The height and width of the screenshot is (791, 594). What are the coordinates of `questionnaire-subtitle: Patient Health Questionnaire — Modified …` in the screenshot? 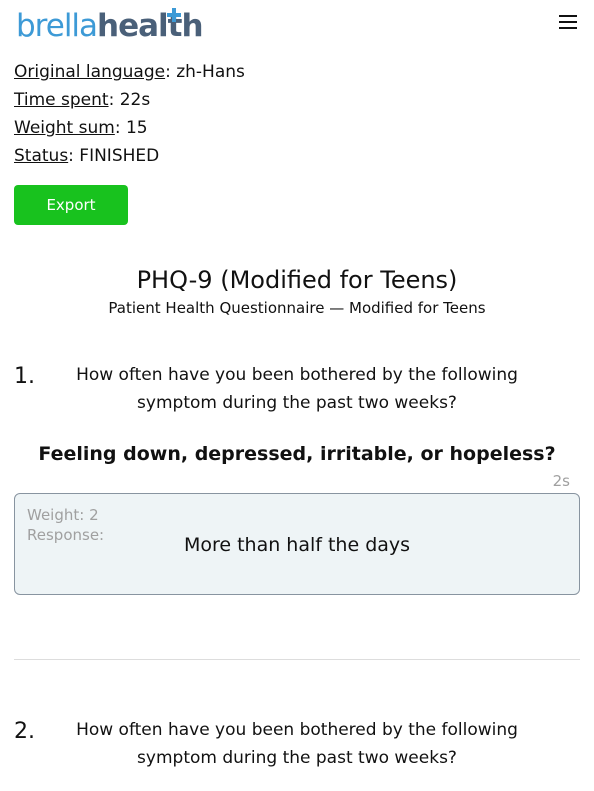 It's located at (297, 308).